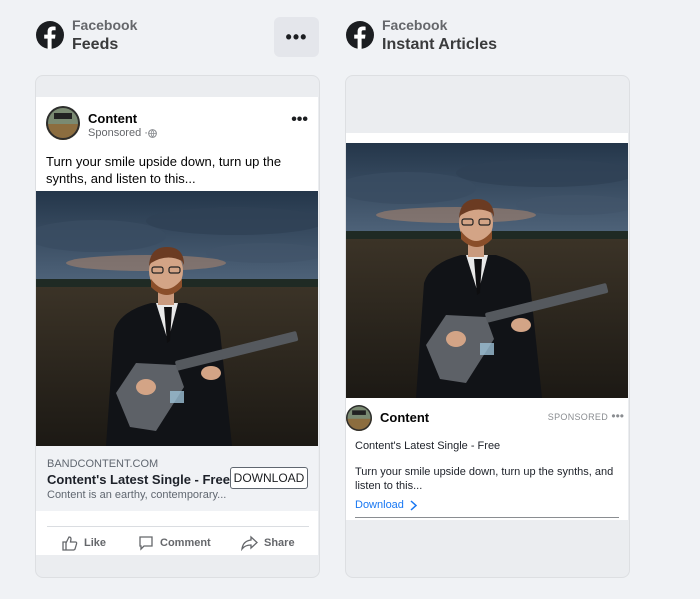 This screenshot has height=599, width=700. I want to click on post-actions-bar: Like Comment Share, so click(177, 533).